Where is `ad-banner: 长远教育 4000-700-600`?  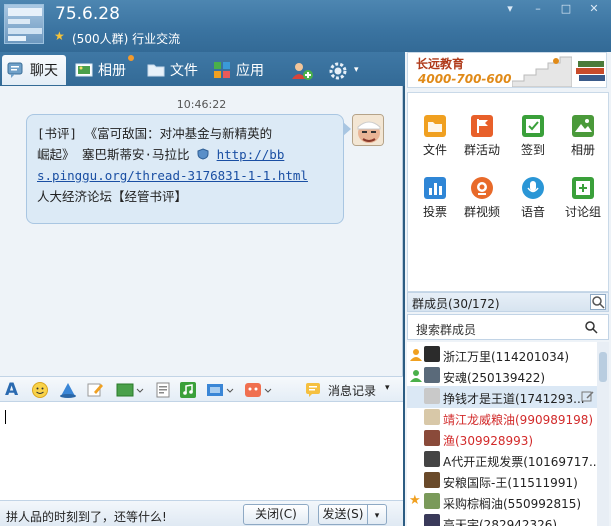 ad-banner: 长远教育 4000-700-600 is located at coordinates (507, 70).